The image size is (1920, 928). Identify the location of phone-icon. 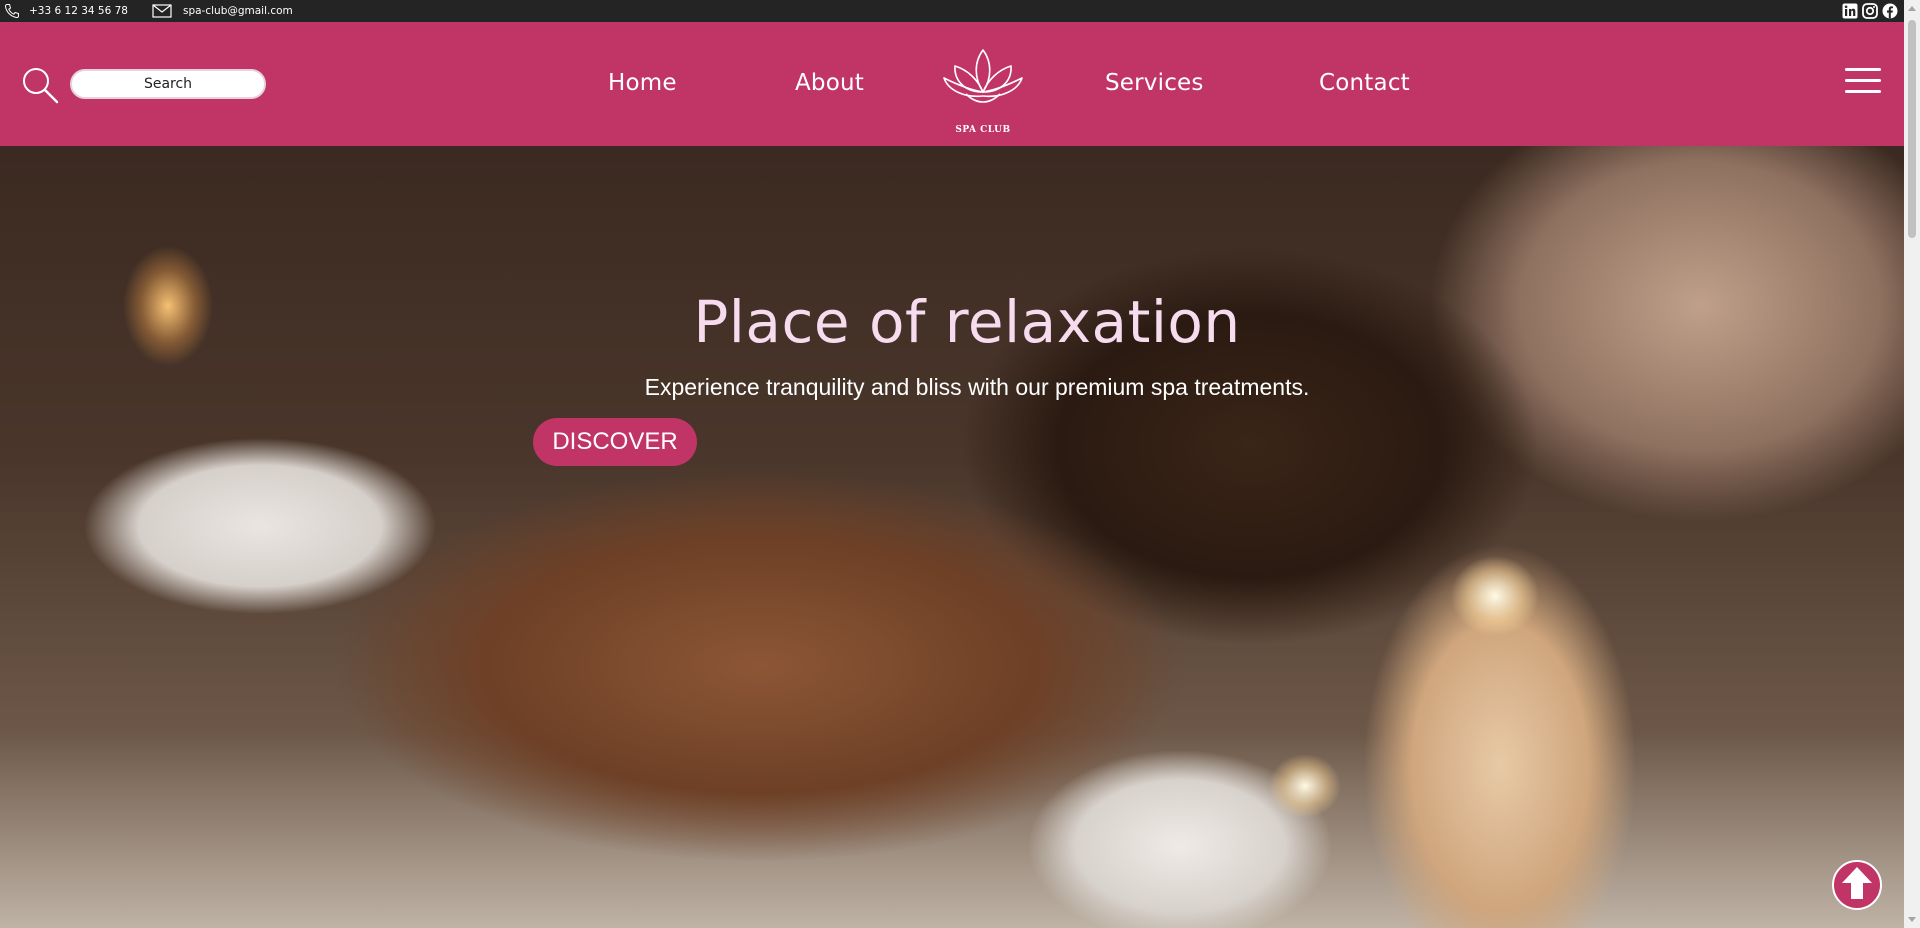
(12, 11).